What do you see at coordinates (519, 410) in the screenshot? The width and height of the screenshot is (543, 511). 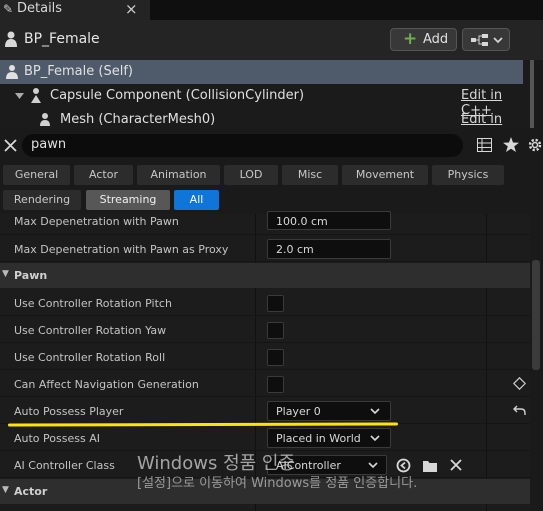 I see `reset-to-default-icon` at bounding box center [519, 410].